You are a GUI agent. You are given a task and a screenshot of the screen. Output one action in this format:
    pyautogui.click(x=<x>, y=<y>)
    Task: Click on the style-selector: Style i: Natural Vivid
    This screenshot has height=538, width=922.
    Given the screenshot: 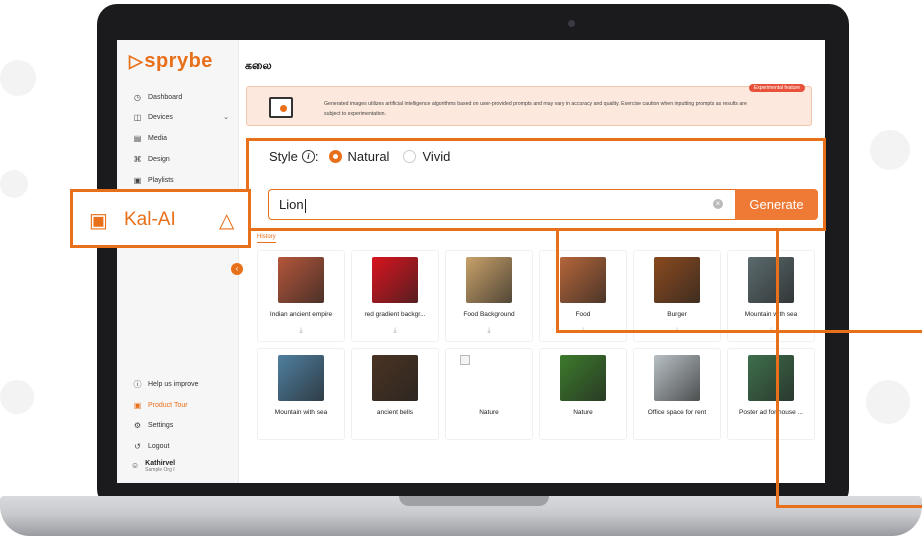 What is the action you would take?
    pyautogui.click(x=360, y=156)
    